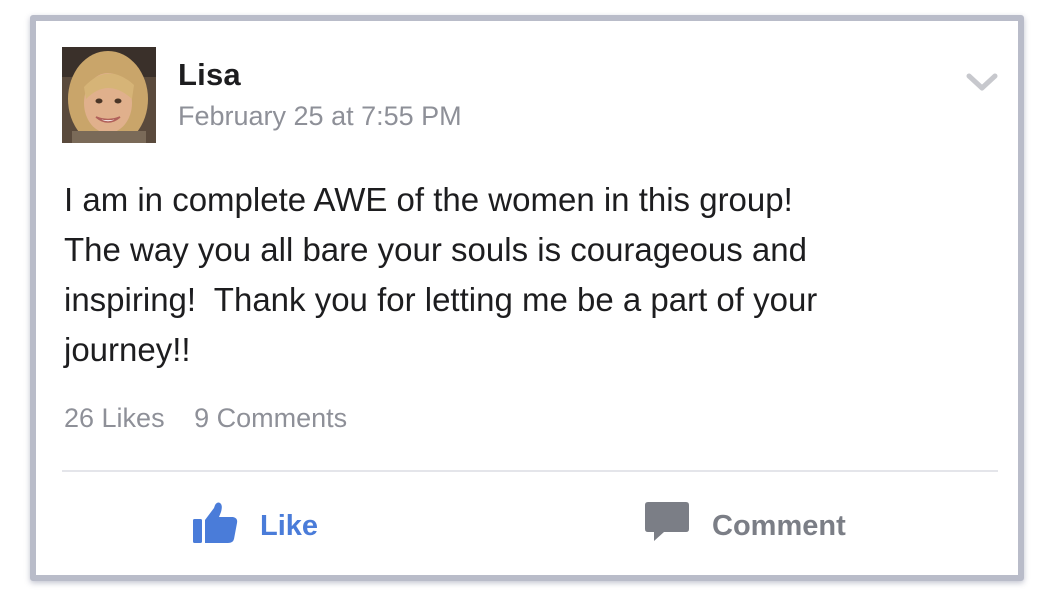 Image resolution: width=1060 pixels, height=600 pixels. What do you see at coordinates (255, 526) in the screenshot?
I see `like-button: Like` at bounding box center [255, 526].